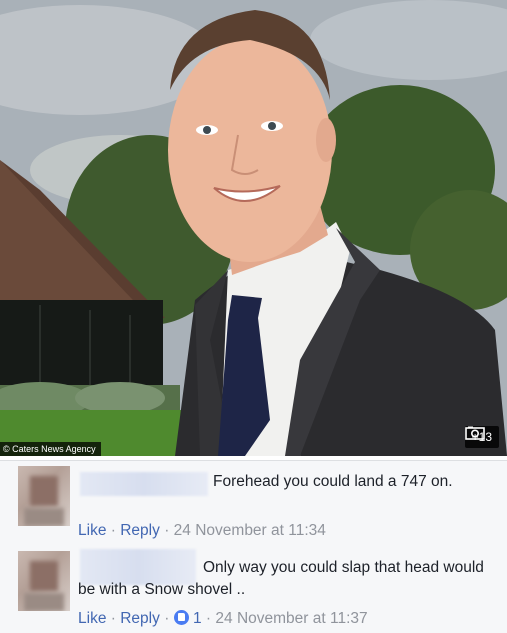 The image size is (507, 633). I want to click on comment-timestamp: 24 November at 11:37, so click(291, 618).